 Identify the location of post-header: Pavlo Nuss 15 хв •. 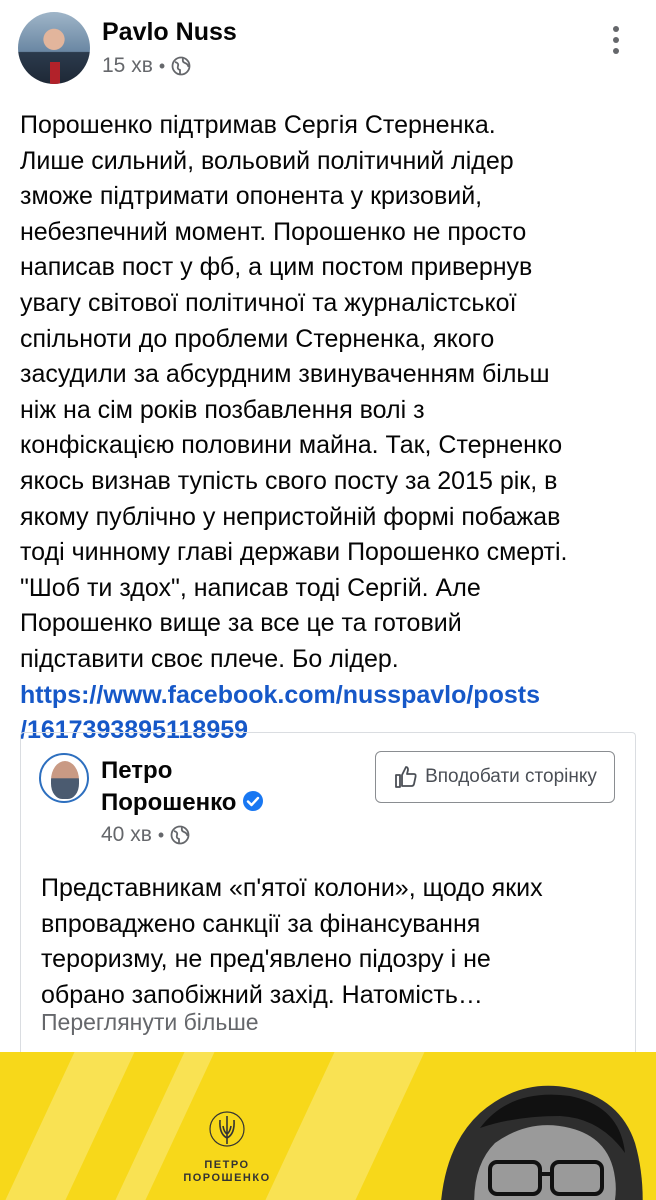
(328, 50).